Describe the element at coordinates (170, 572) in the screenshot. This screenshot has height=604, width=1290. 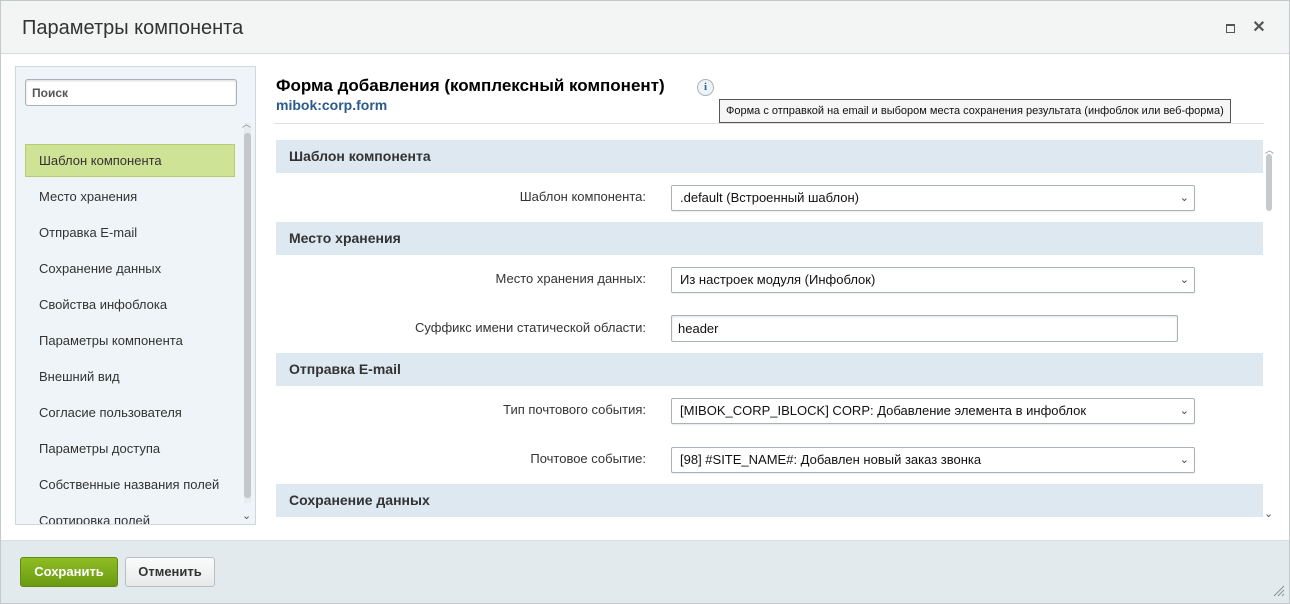
I see `cancel-button: Отменить` at that location.